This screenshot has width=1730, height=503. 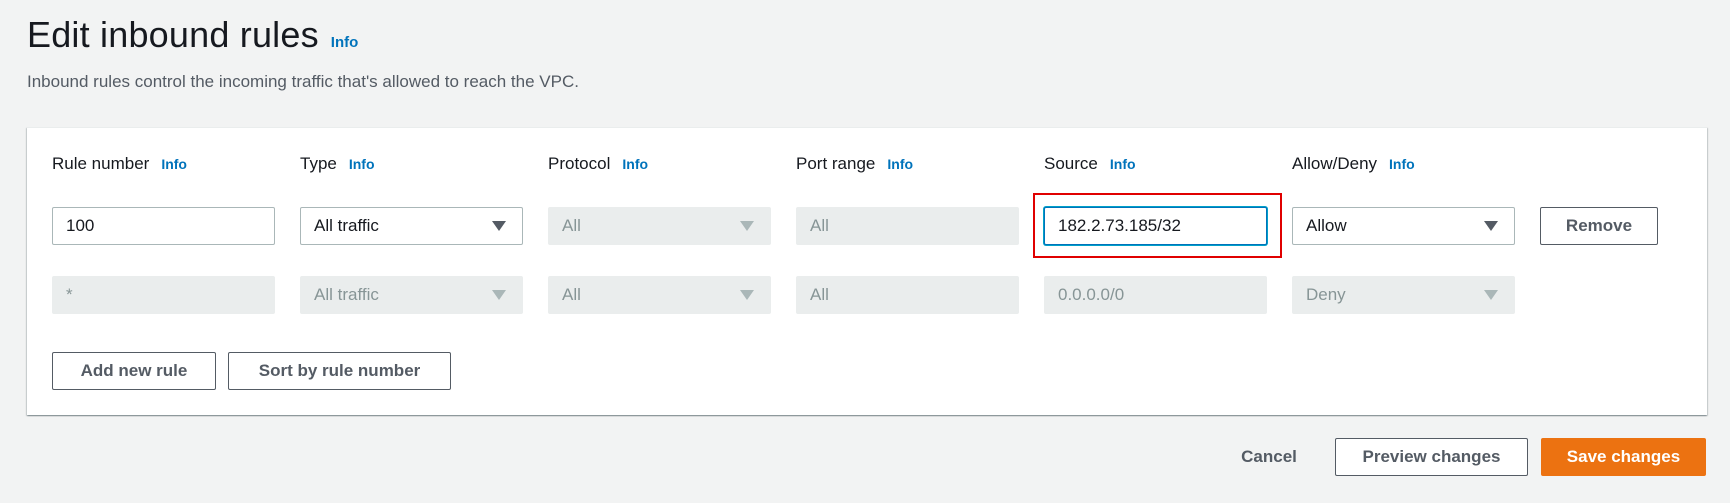 I want to click on column-header-type: Type Info, so click(x=337, y=164).